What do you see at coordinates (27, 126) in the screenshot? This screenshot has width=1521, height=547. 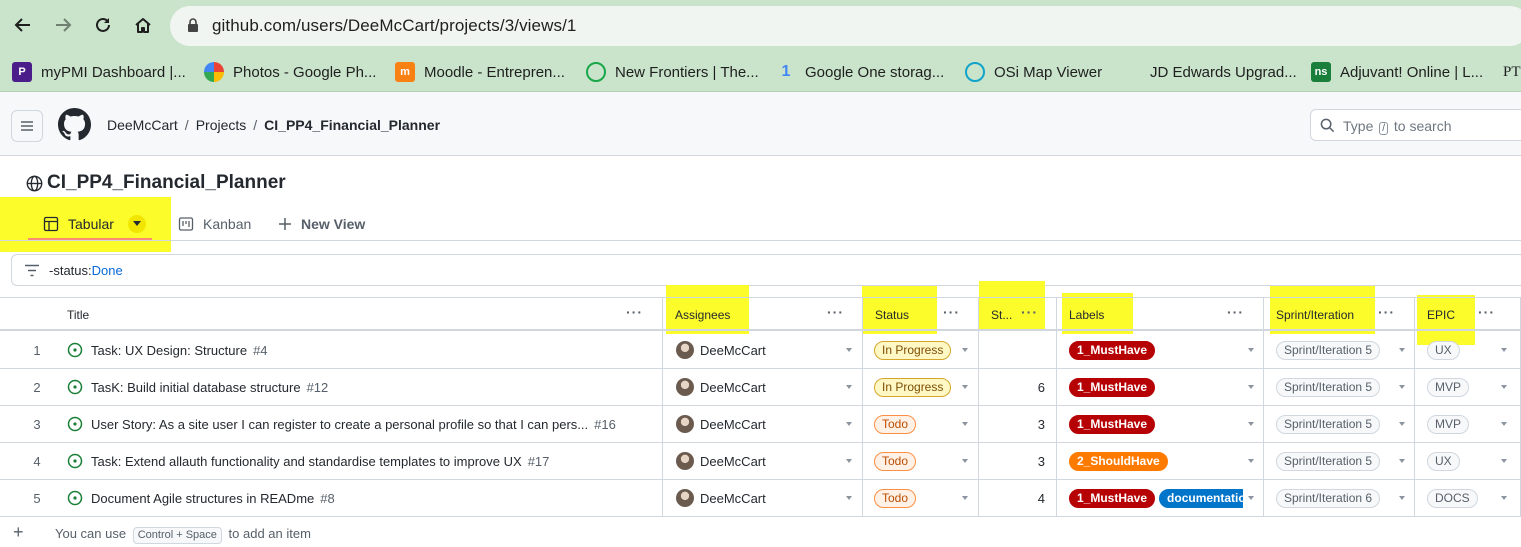 I see `menu-button` at bounding box center [27, 126].